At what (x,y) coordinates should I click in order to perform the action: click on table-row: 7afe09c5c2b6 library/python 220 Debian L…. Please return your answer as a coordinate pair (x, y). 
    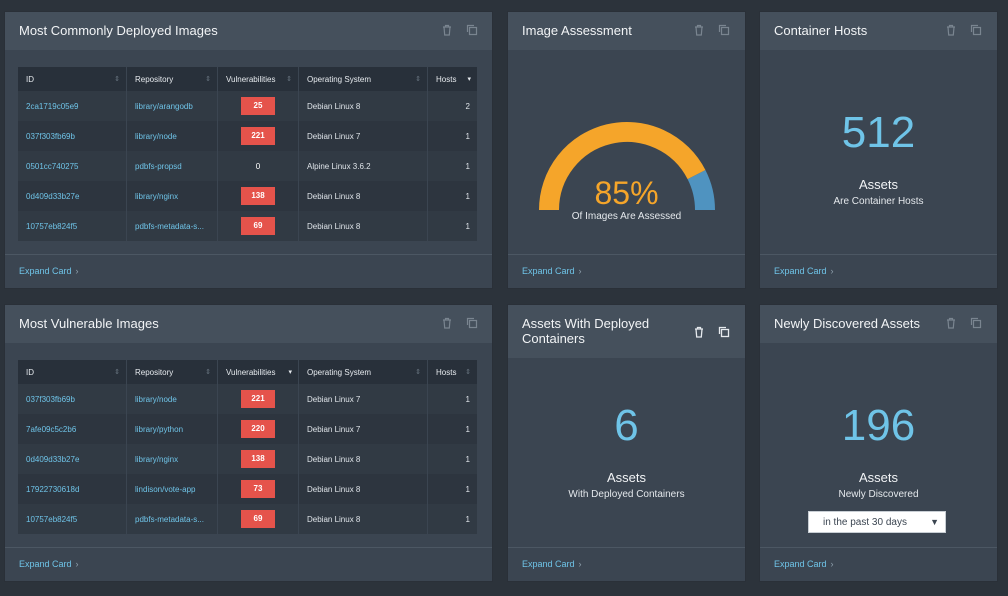
    Looking at the image, I should click on (248, 429).